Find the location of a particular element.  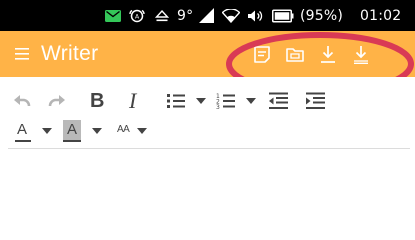

signal-icon is located at coordinates (206, 15).